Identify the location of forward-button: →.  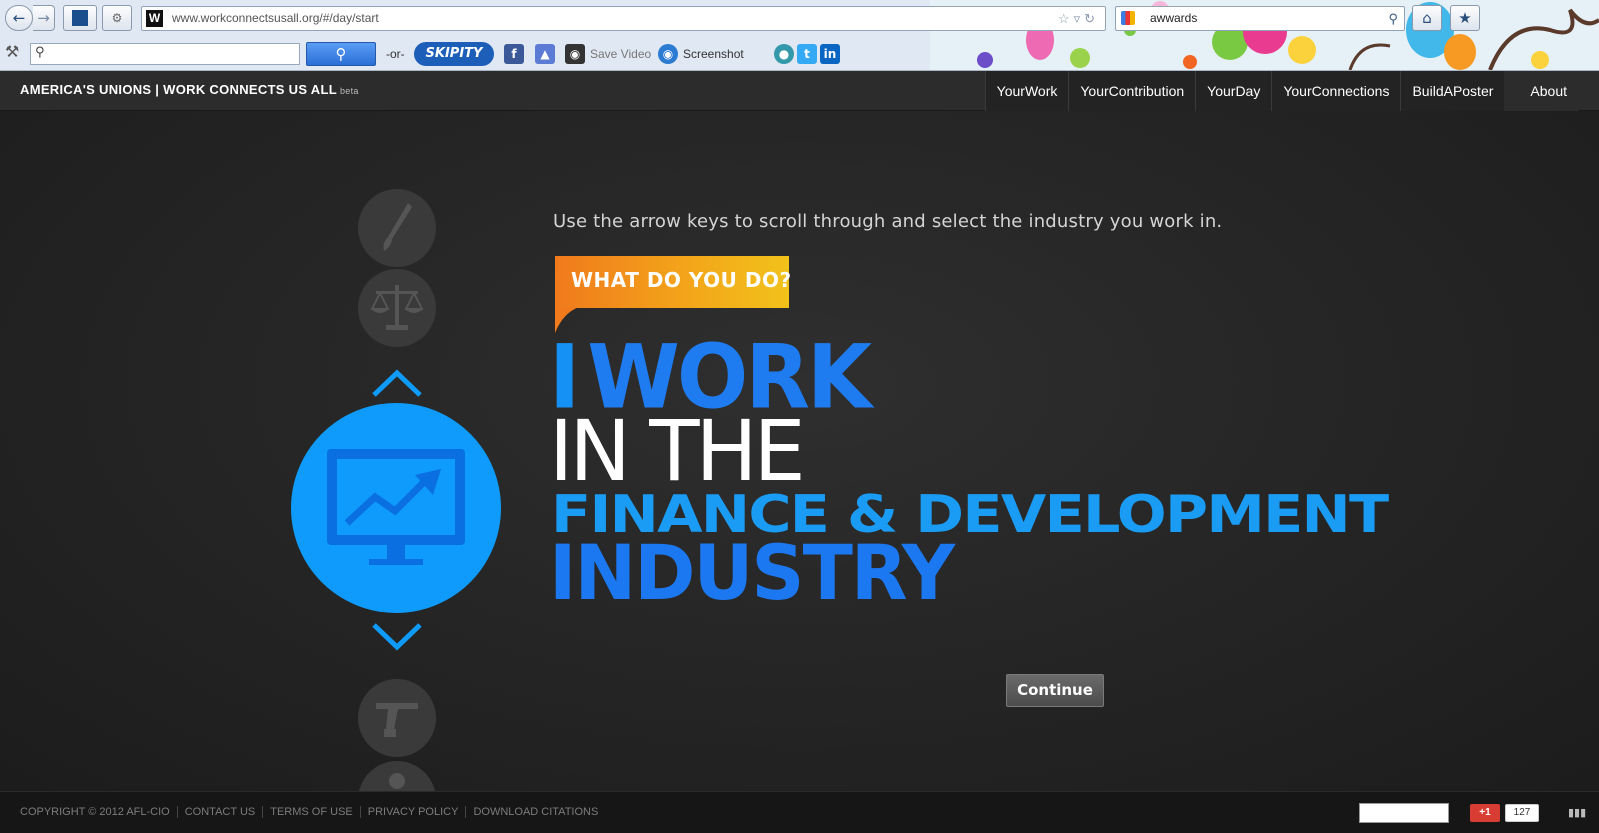
(44, 18).